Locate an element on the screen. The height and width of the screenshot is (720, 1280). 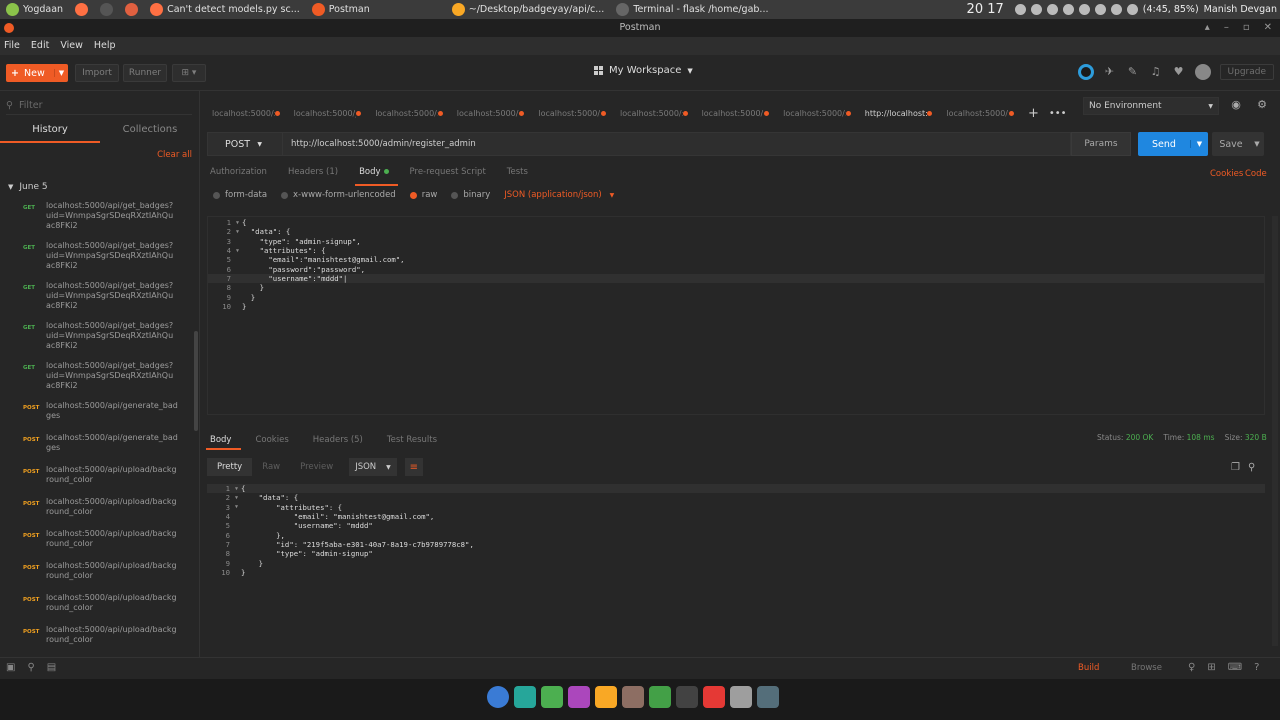
eye-icon: ◉ is located at coordinates (1236, 105).